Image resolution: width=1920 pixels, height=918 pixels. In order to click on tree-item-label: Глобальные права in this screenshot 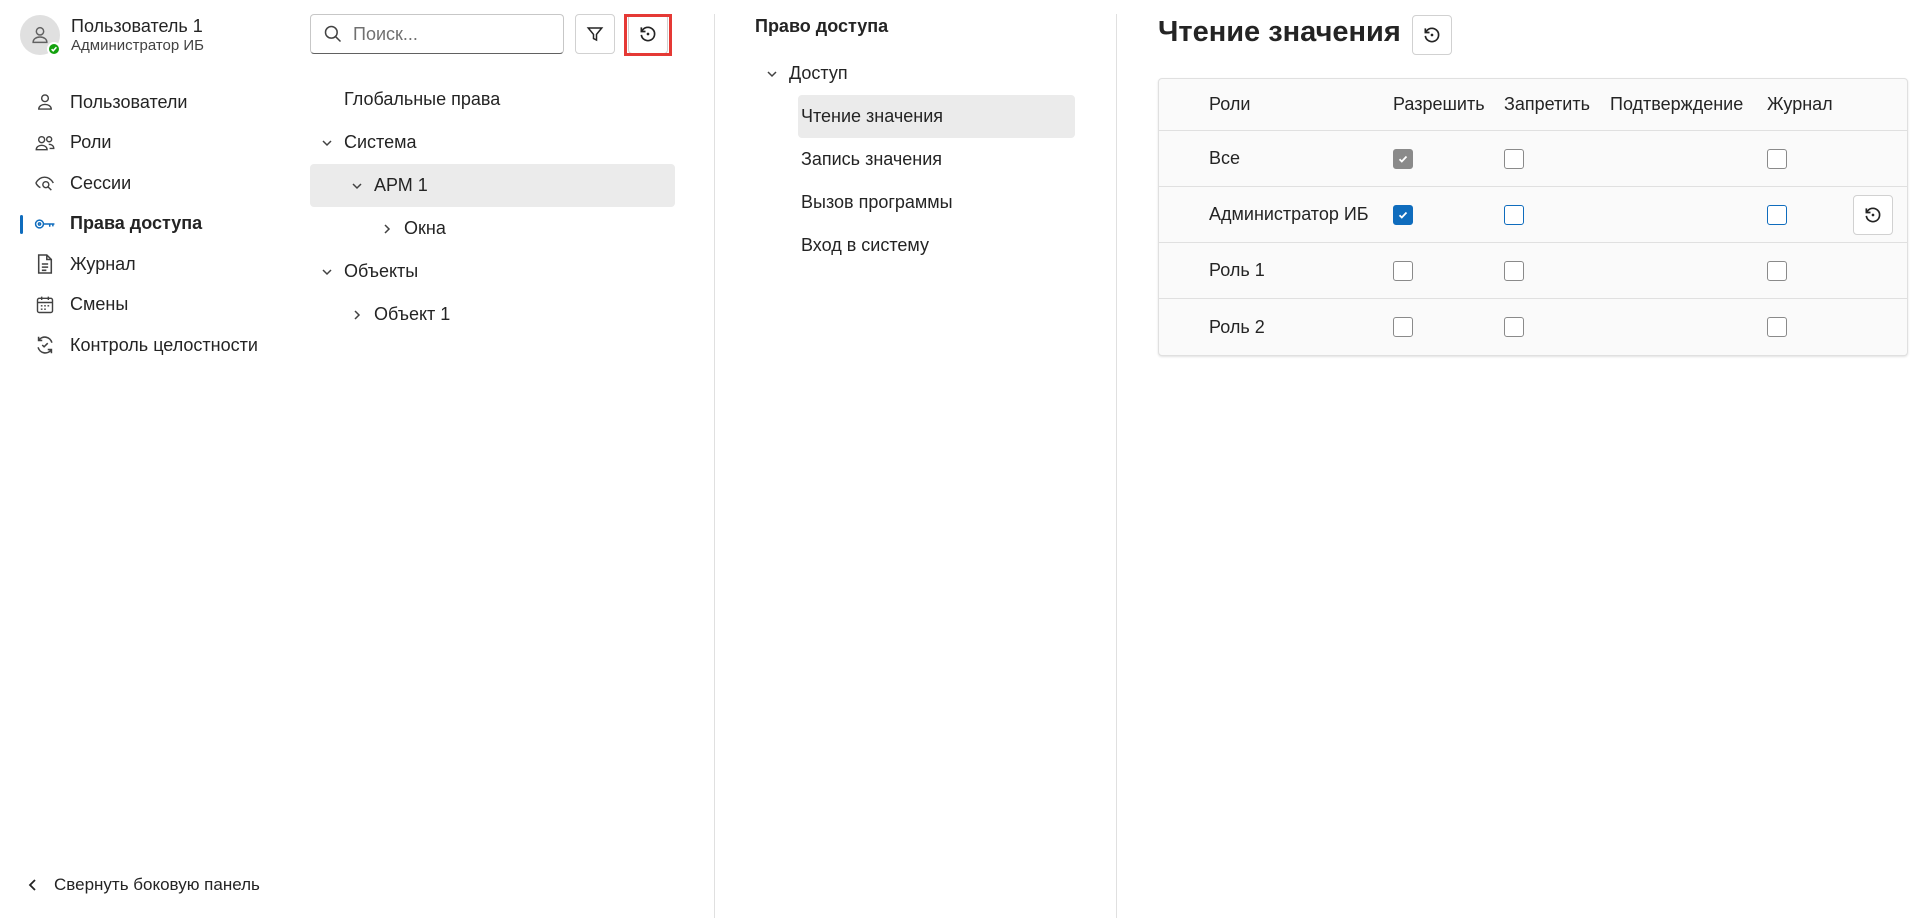, I will do `click(422, 99)`.